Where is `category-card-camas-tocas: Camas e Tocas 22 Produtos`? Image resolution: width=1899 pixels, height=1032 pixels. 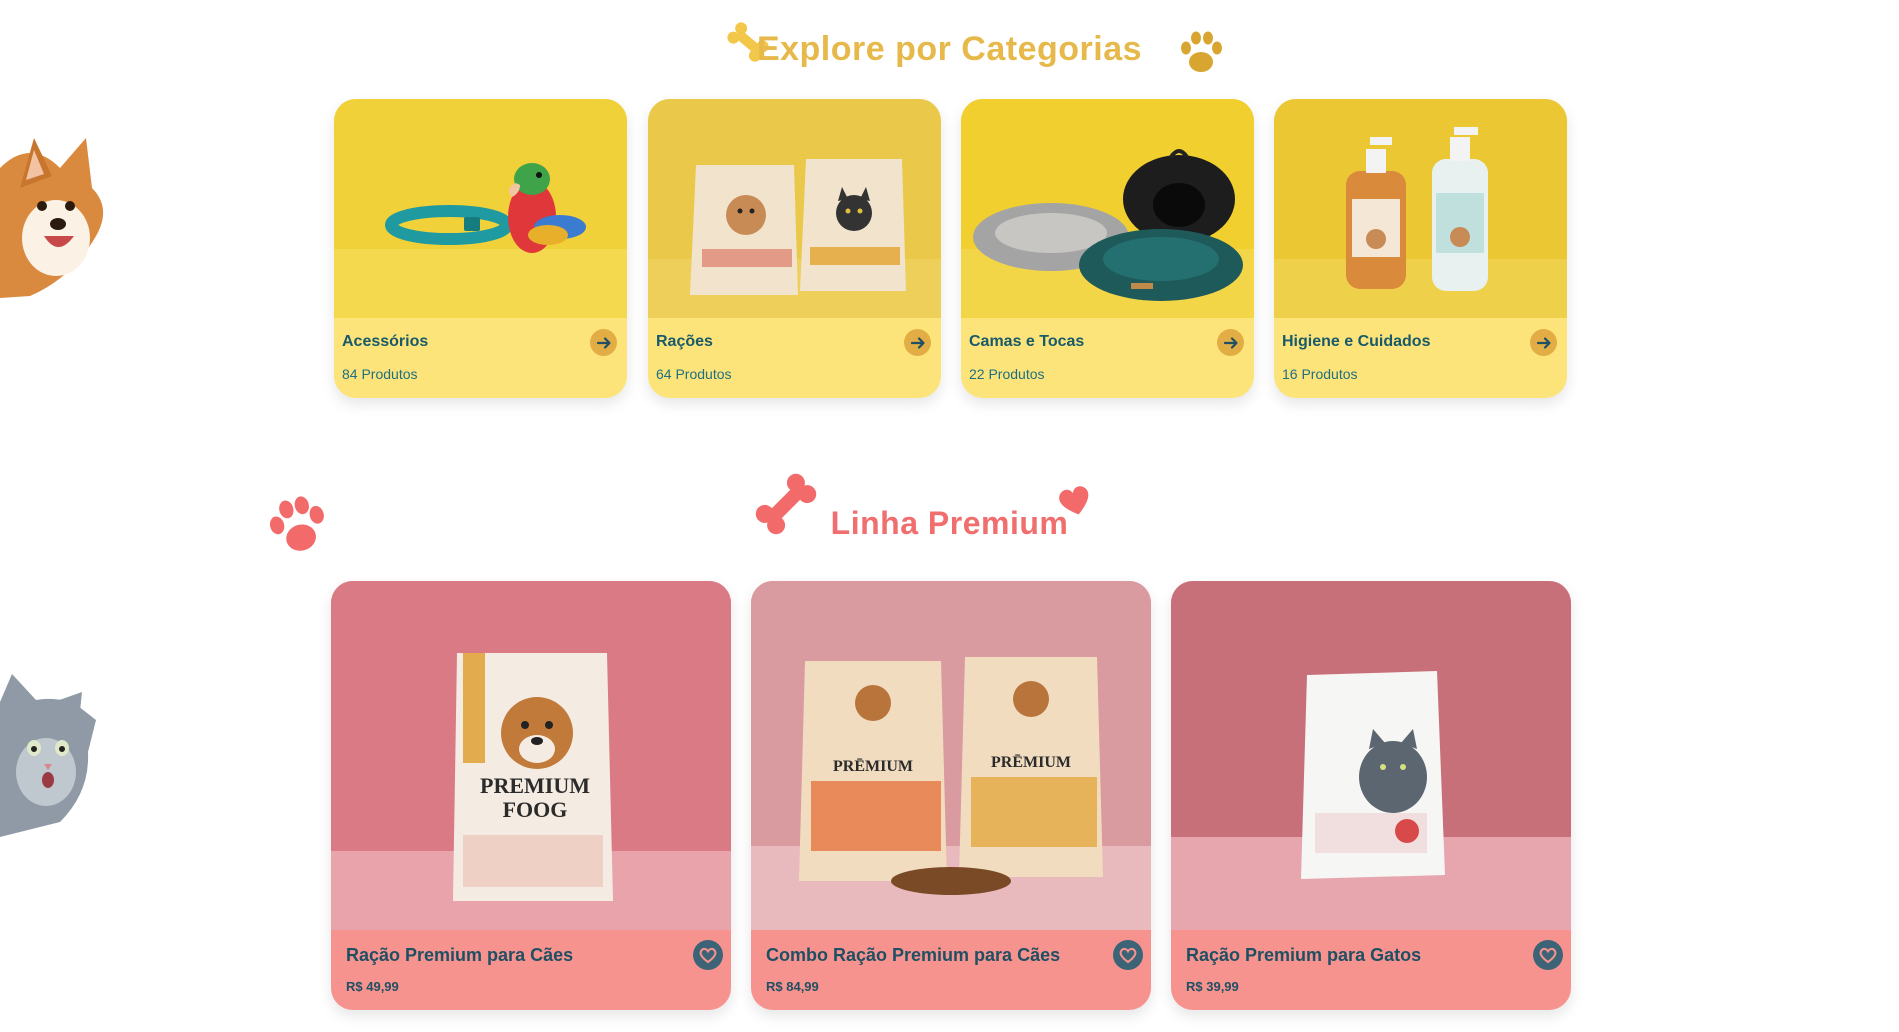
category-card-camas-tocas: Camas e Tocas 22 Produtos is located at coordinates (1107, 248).